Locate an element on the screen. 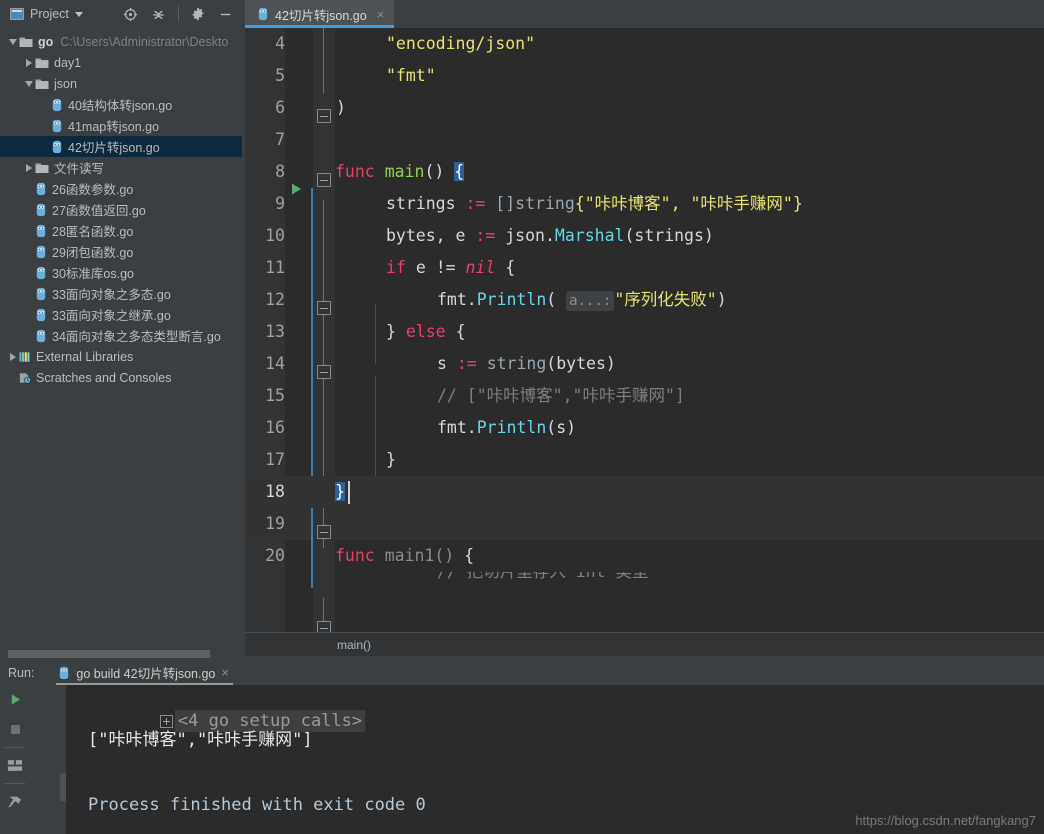 The width and height of the screenshot is (1044, 834). tree-item-6: 文件读写 is located at coordinates (121, 167).